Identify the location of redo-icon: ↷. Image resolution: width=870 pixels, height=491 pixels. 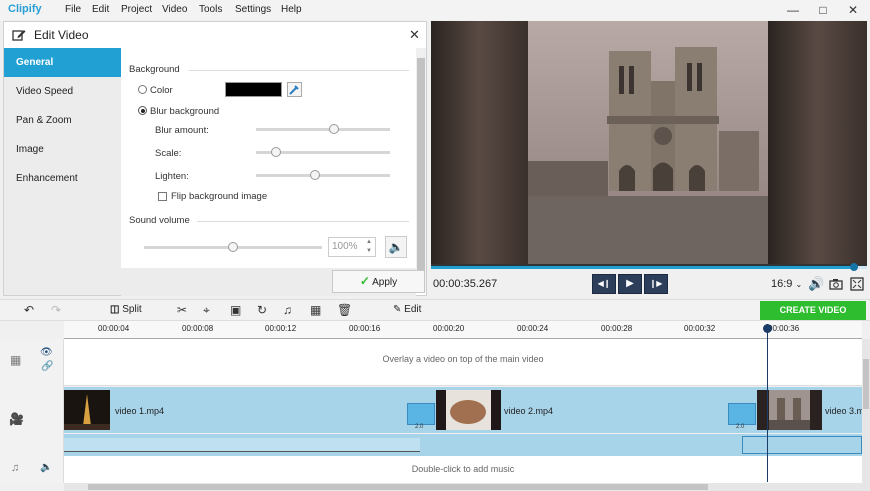
(56, 310).